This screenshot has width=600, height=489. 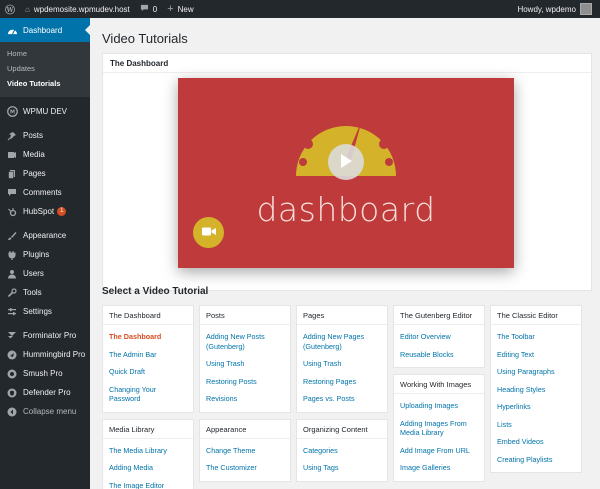 What do you see at coordinates (536, 372) in the screenshot?
I see `tutorial-link: Using Paragraphs` at bounding box center [536, 372].